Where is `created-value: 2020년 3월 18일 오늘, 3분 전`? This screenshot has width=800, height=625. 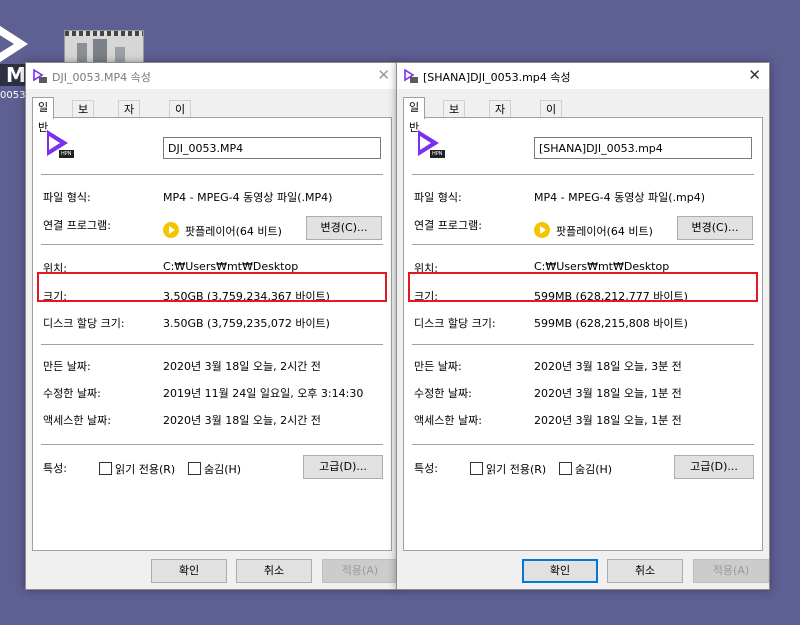 created-value: 2020년 3월 18일 오늘, 3분 전 is located at coordinates (608, 366).